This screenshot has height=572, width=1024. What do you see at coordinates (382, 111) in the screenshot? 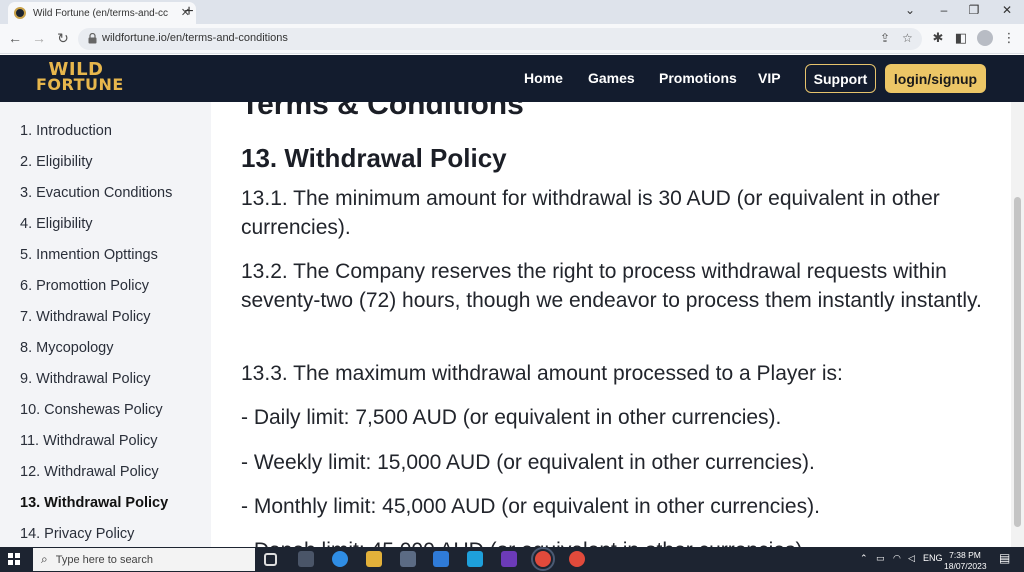
I see `page-title: Terms & Conditions` at bounding box center [382, 111].